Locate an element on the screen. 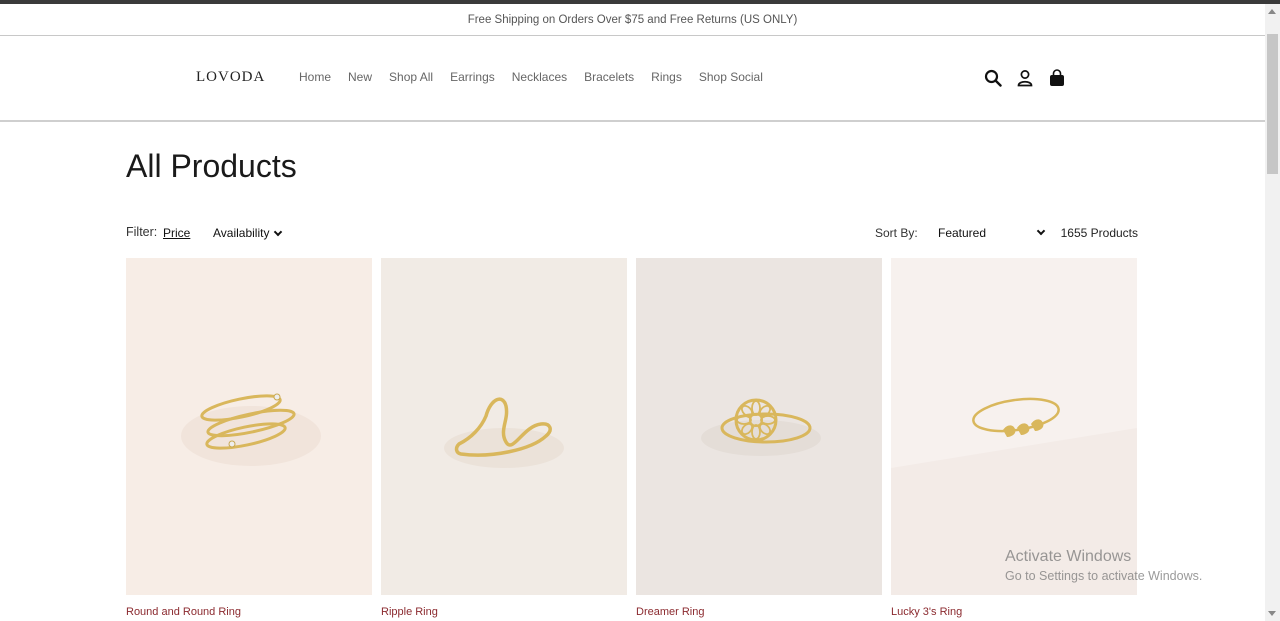  brand-logo: LOVODA is located at coordinates (230, 77).